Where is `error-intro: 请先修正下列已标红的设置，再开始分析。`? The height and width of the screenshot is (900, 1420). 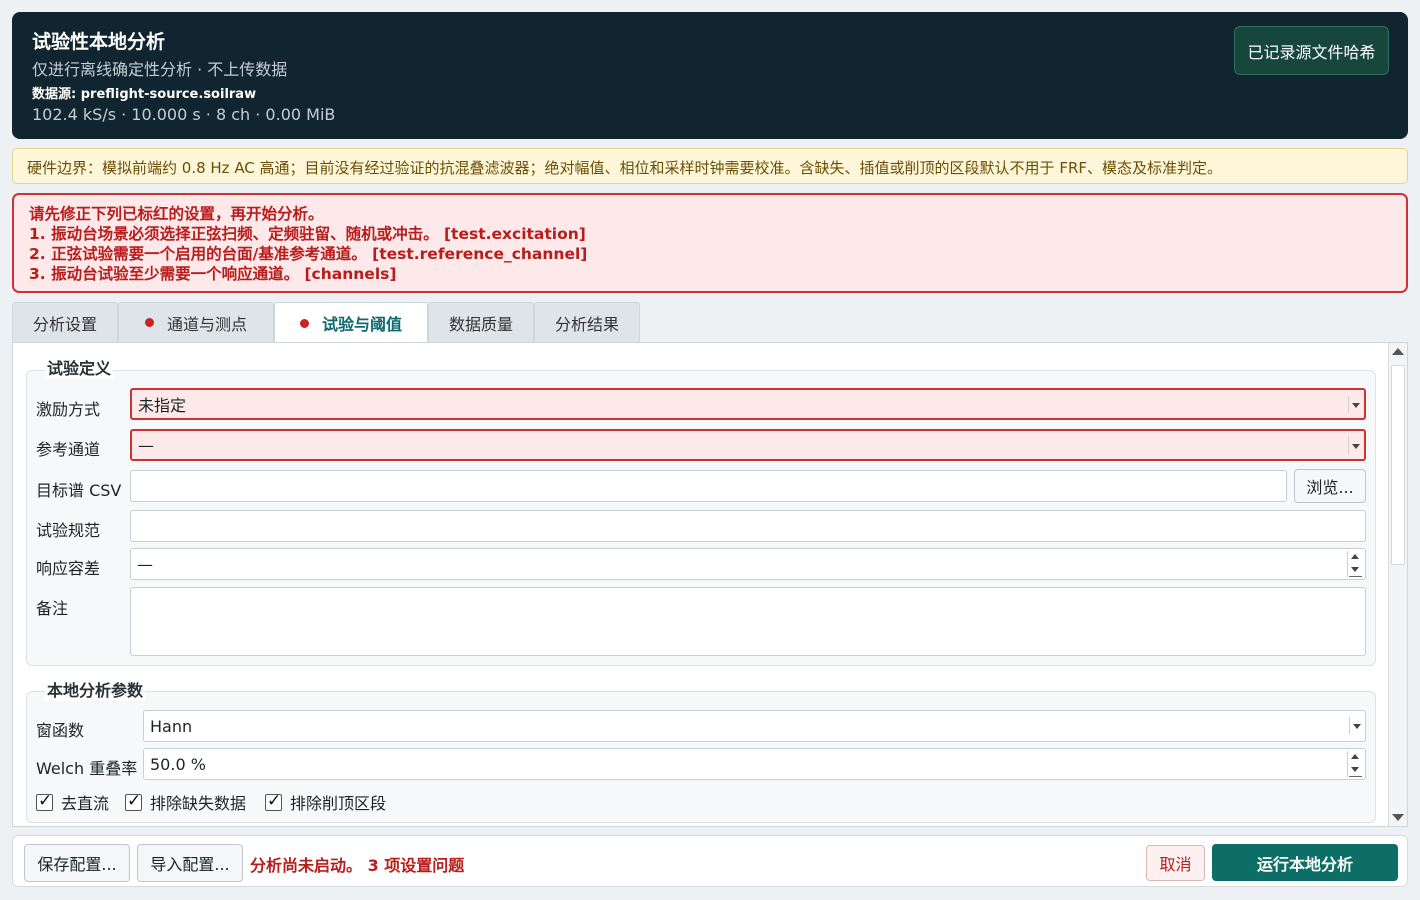
error-intro: 请先修正下列已标红的设置，再开始分析。 is located at coordinates (176, 214).